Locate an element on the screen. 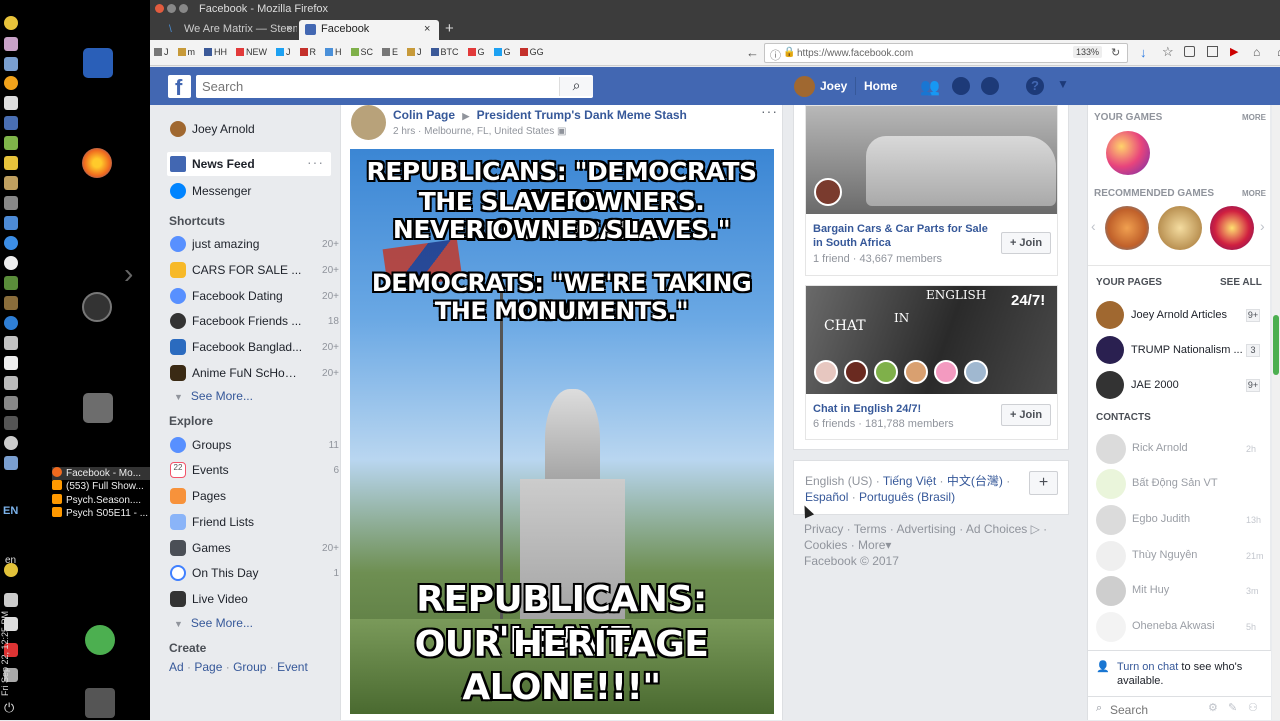  notifications-globe-icon is located at coordinates (990, 86).